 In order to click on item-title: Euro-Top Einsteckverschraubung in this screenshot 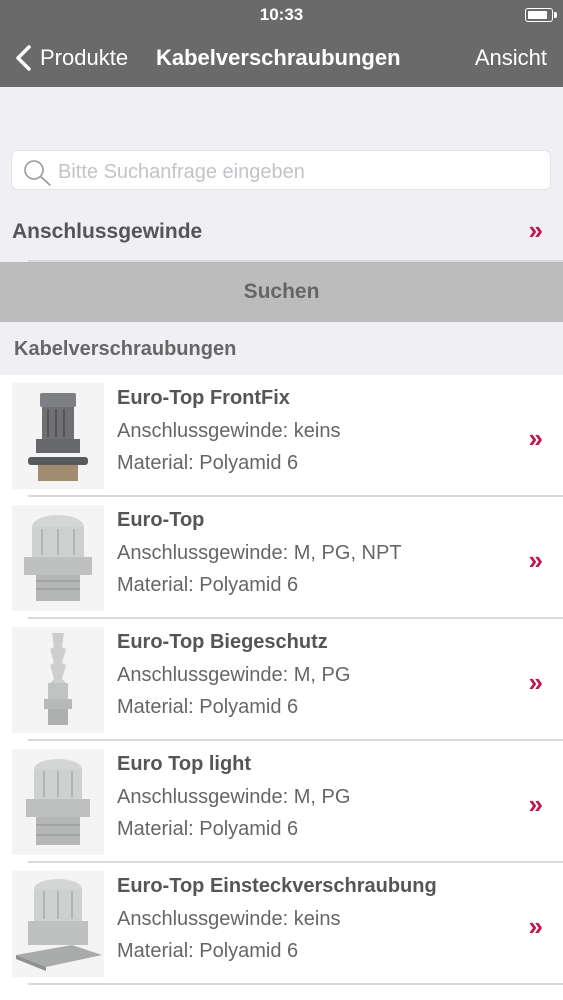, I will do `click(277, 886)`.